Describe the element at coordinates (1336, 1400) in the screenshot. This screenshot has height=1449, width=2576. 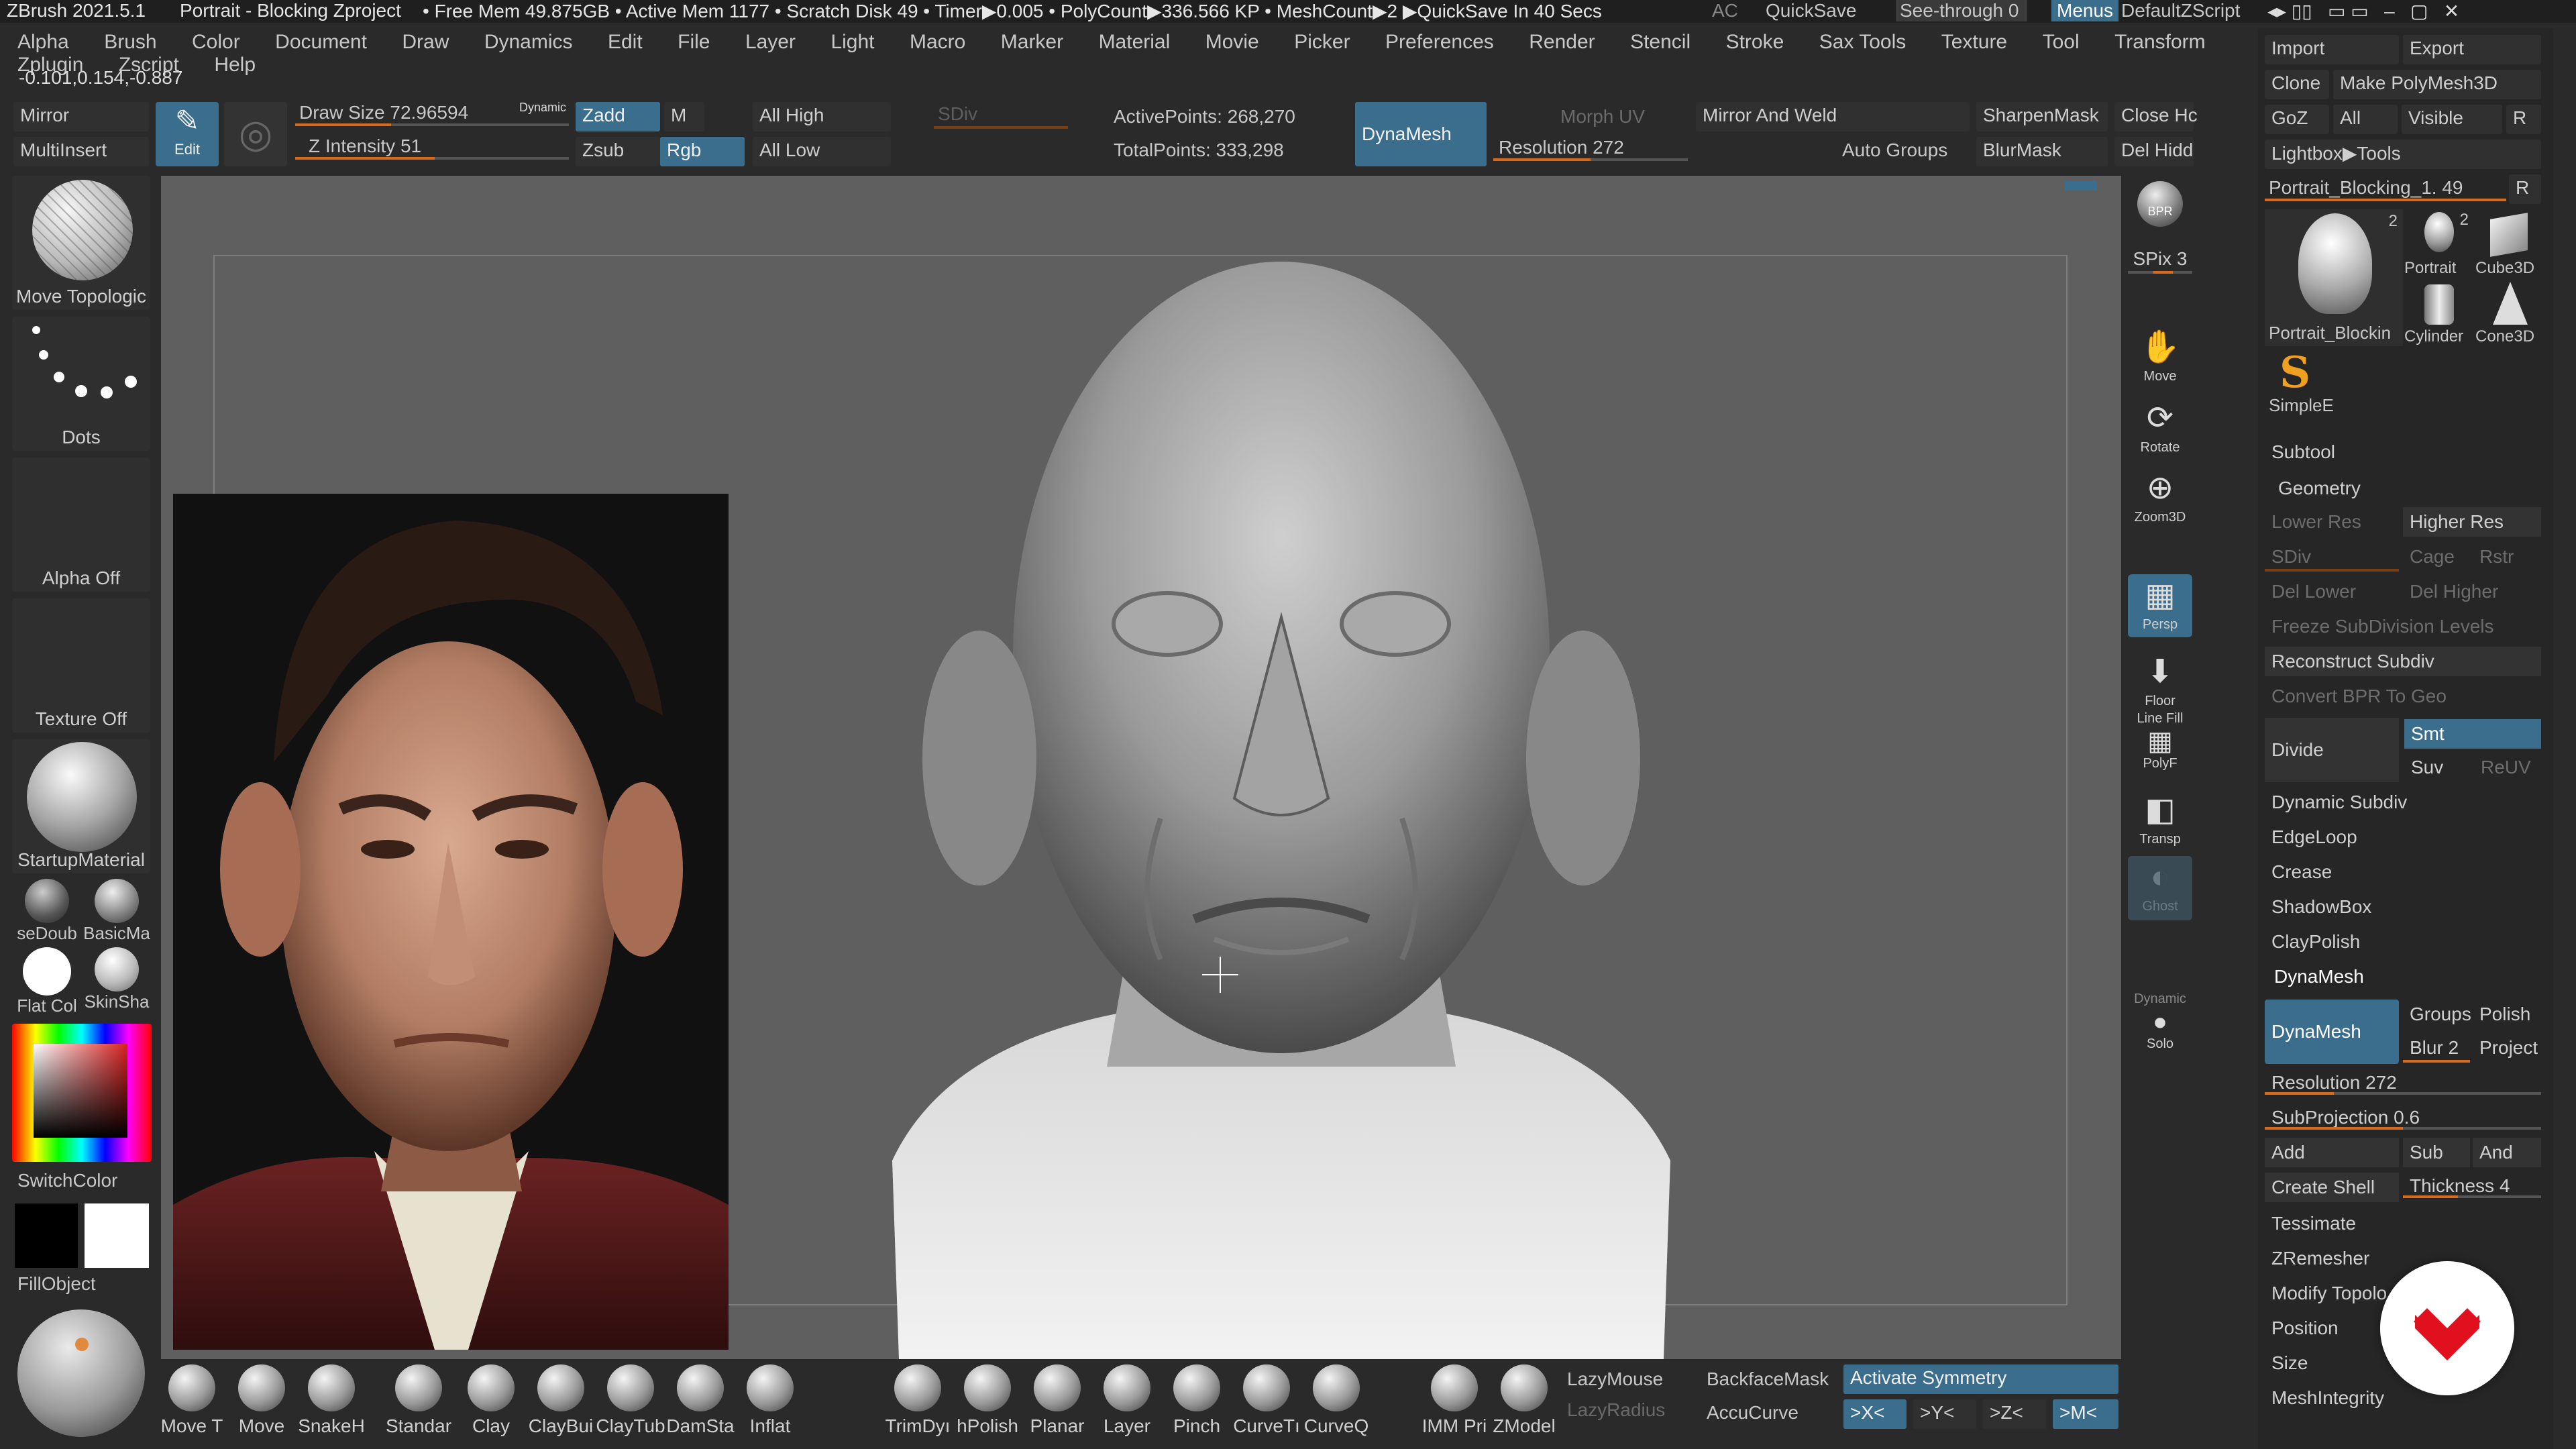
I see `brush-curvequad: CurveQ` at that location.